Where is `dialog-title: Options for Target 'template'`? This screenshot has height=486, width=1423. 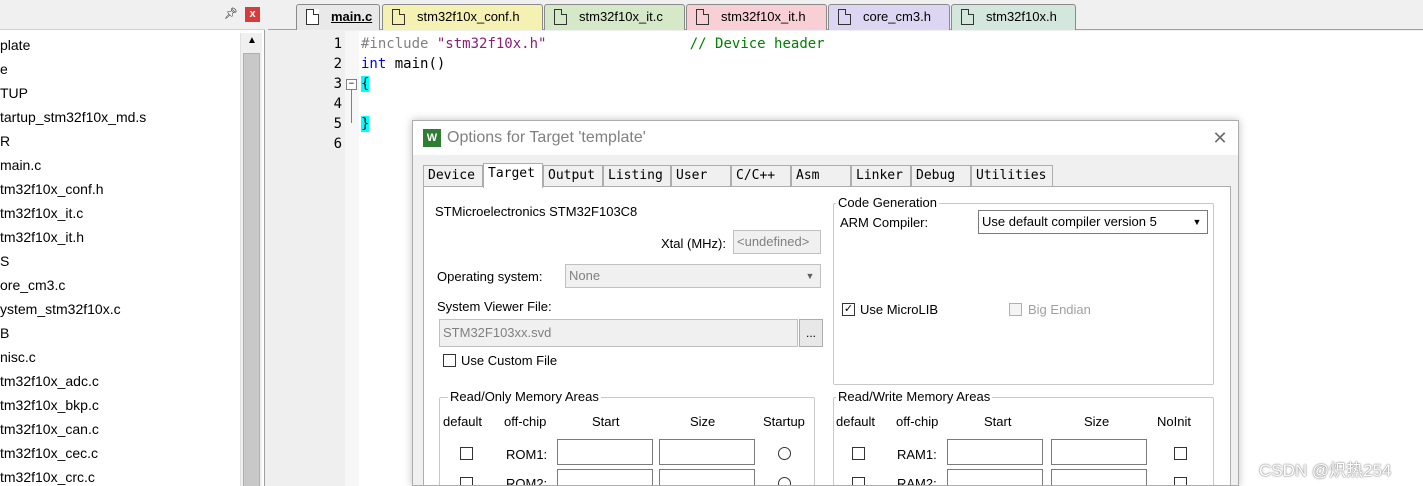
dialog-title: Options for Target 'template' is located at coordinates (546, 137).